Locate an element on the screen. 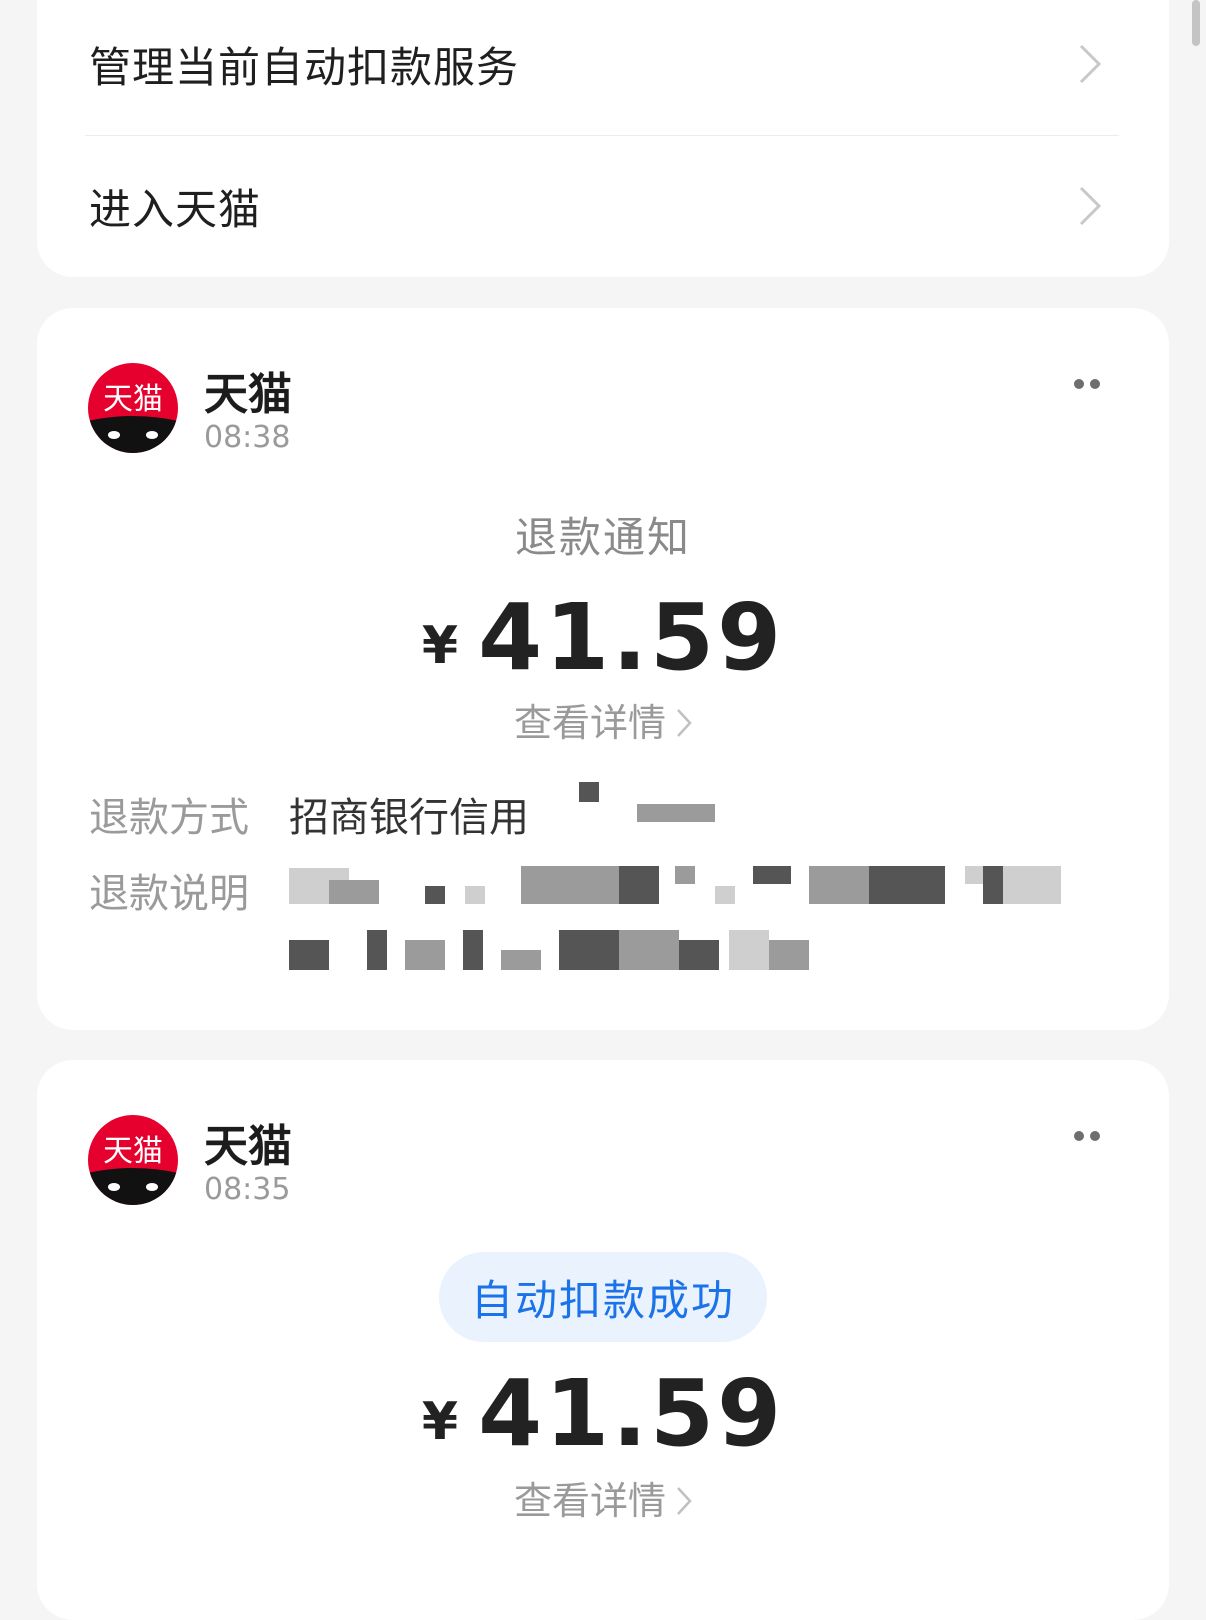  refund-note-key: 退款说明 is located at coordinates (169, 894).